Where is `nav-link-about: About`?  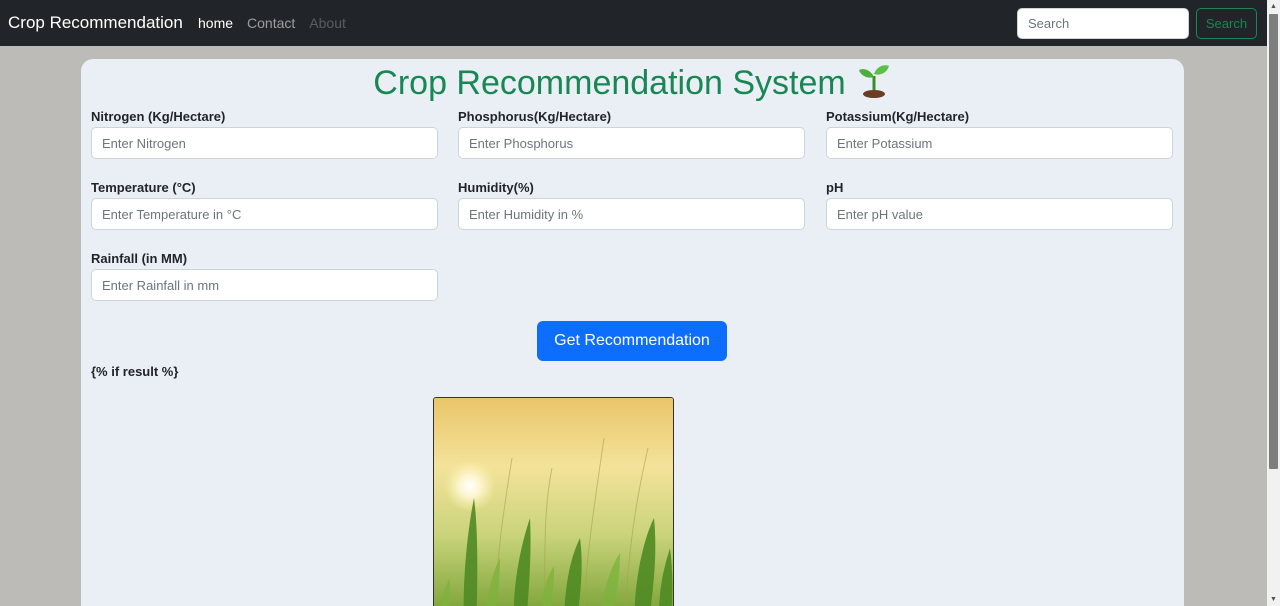 nav-link-about: About is located at coordinates (327, 23).